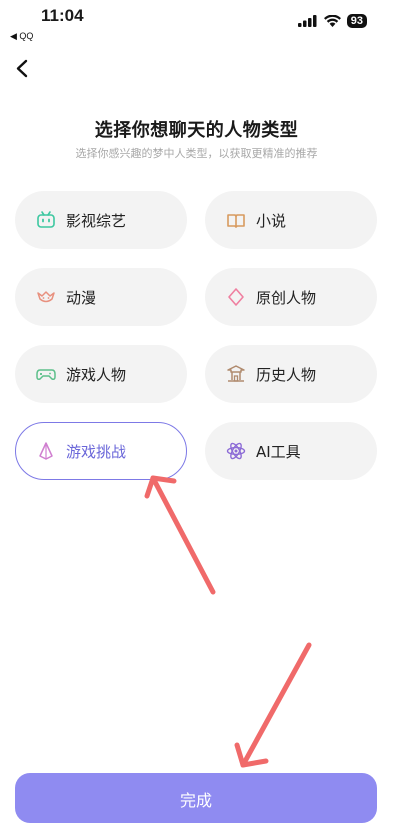  Describe the element at coordinates (46, 451) in the screenshot. I see `crystal-icon` at that location.